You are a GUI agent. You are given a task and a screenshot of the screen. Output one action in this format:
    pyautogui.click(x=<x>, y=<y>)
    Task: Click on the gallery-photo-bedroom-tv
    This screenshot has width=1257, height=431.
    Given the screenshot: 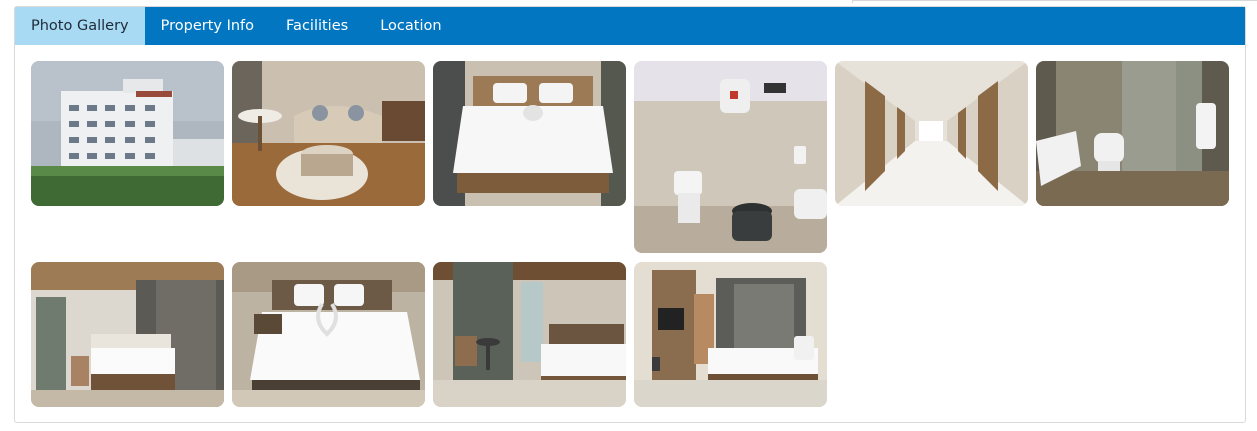 What is the action you would take?
    pyautogui.click(x=730, y=334)
    